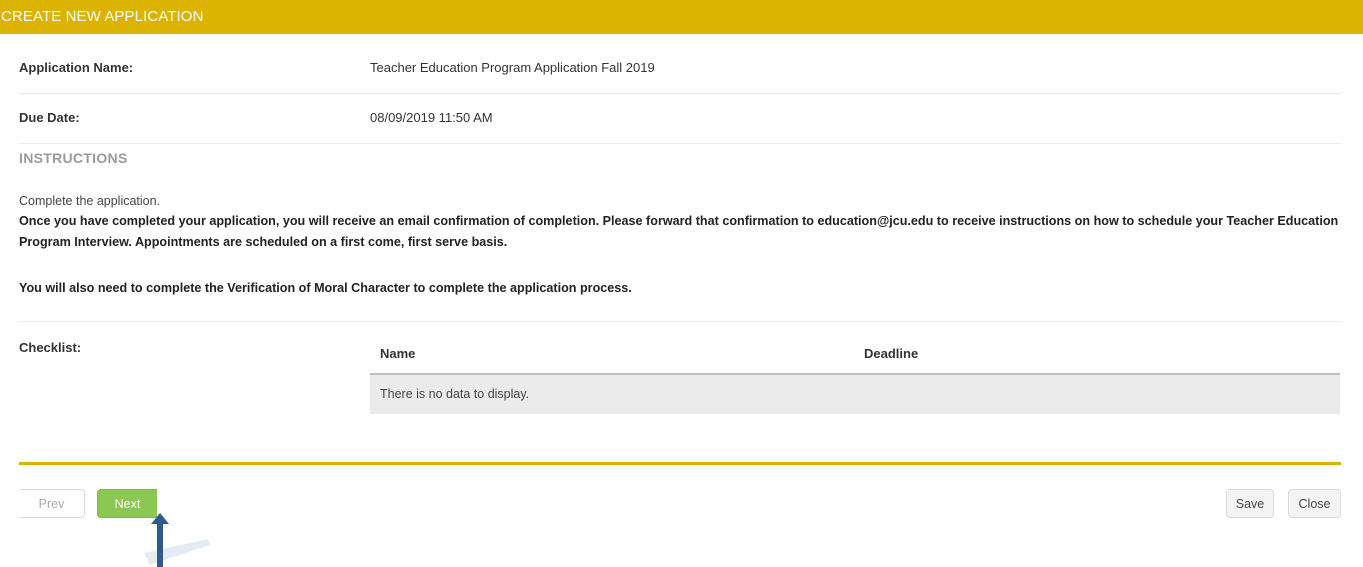 The width and height of the screenshot is (1363, 567). I want to click on due-date-value: 08/09/2019 11:50 AM, so click(431, 117).